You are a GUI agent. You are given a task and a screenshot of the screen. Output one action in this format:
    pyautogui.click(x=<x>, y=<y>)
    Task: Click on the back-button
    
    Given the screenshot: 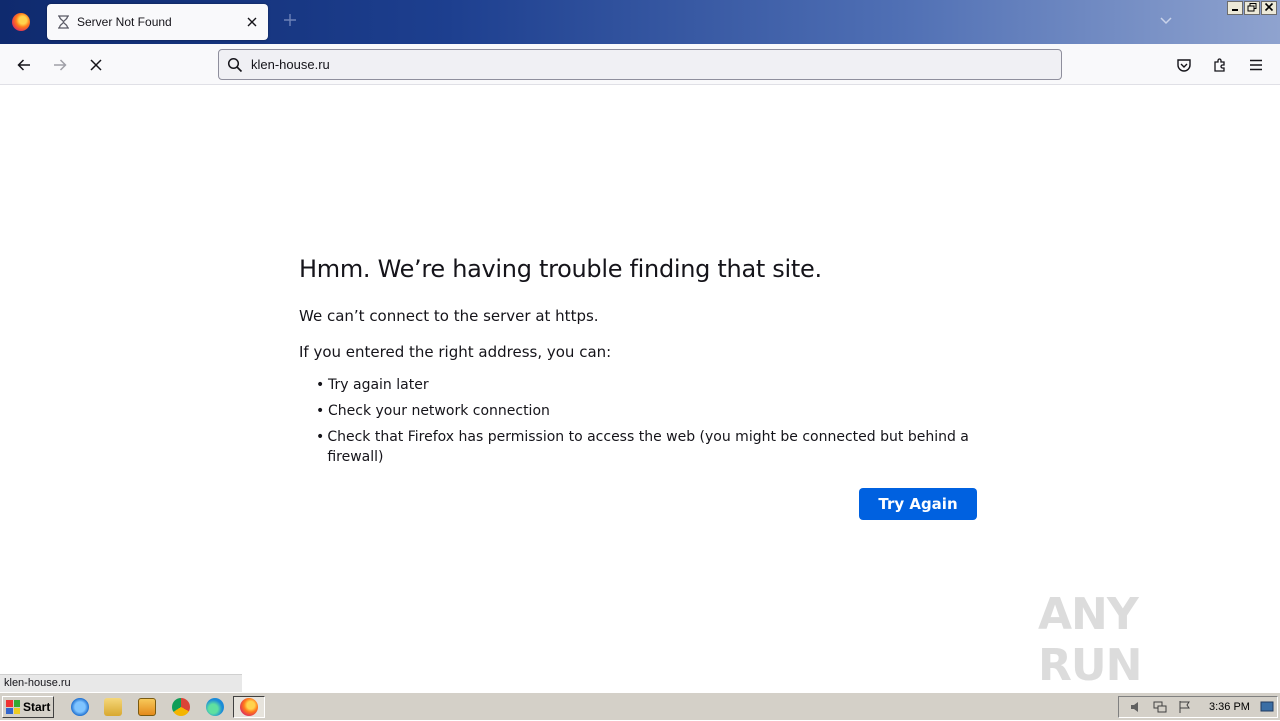 What is the action you would take?
    pyautogui.click(x=24, y=65)
    